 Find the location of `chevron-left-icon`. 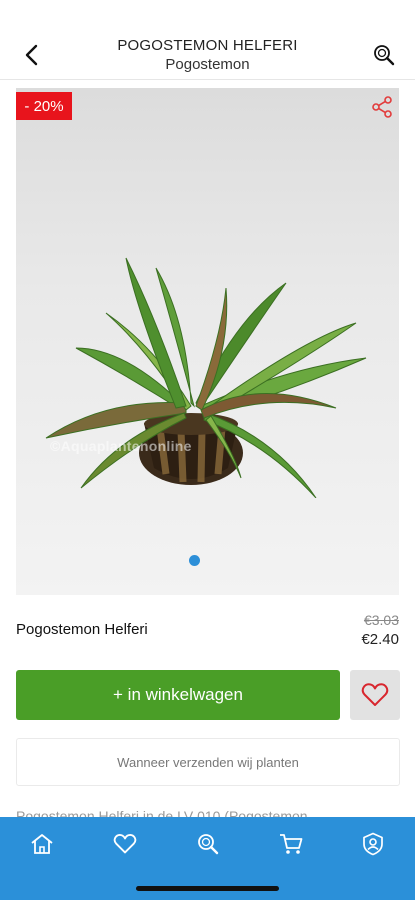

chevron-left-icon is located at coordinates (31, 55).